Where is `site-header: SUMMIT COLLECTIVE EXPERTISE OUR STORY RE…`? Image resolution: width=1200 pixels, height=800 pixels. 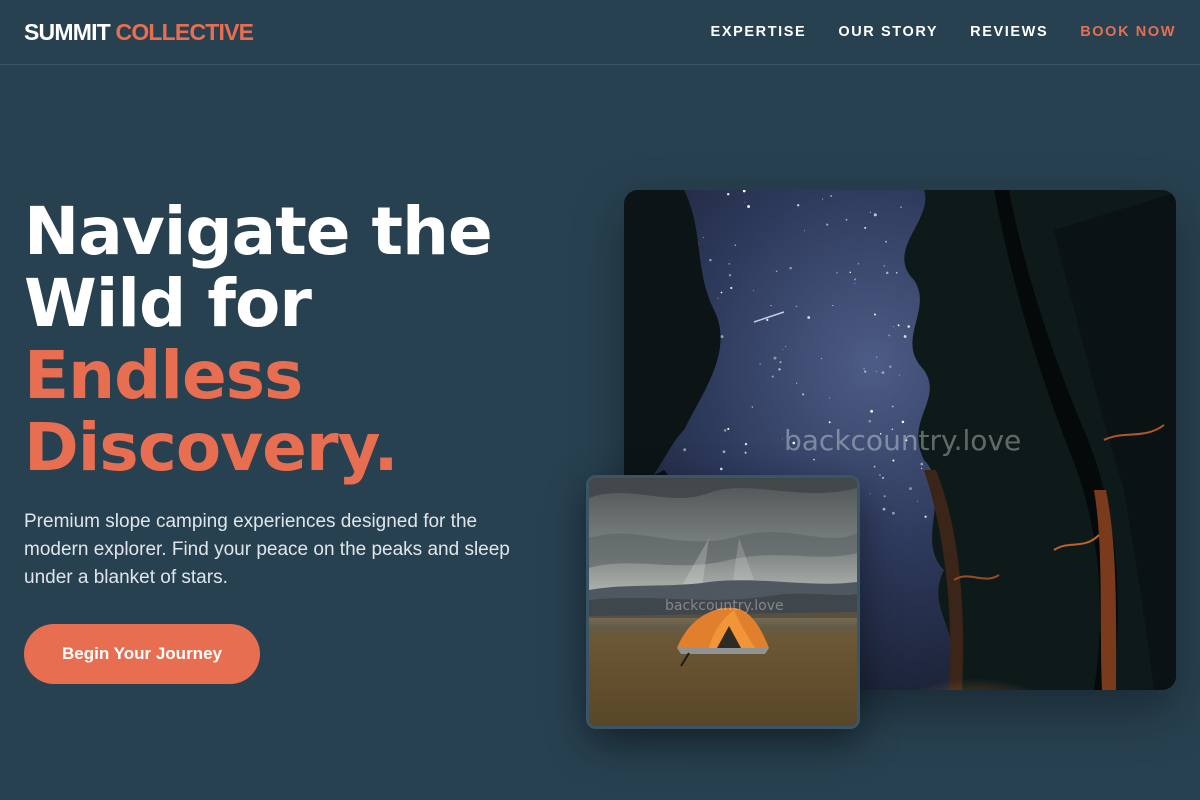
site-header: SUMMIT COLLECTIVE EXPERTISE OUR STORY RE… is located at coordinates (600, 32).